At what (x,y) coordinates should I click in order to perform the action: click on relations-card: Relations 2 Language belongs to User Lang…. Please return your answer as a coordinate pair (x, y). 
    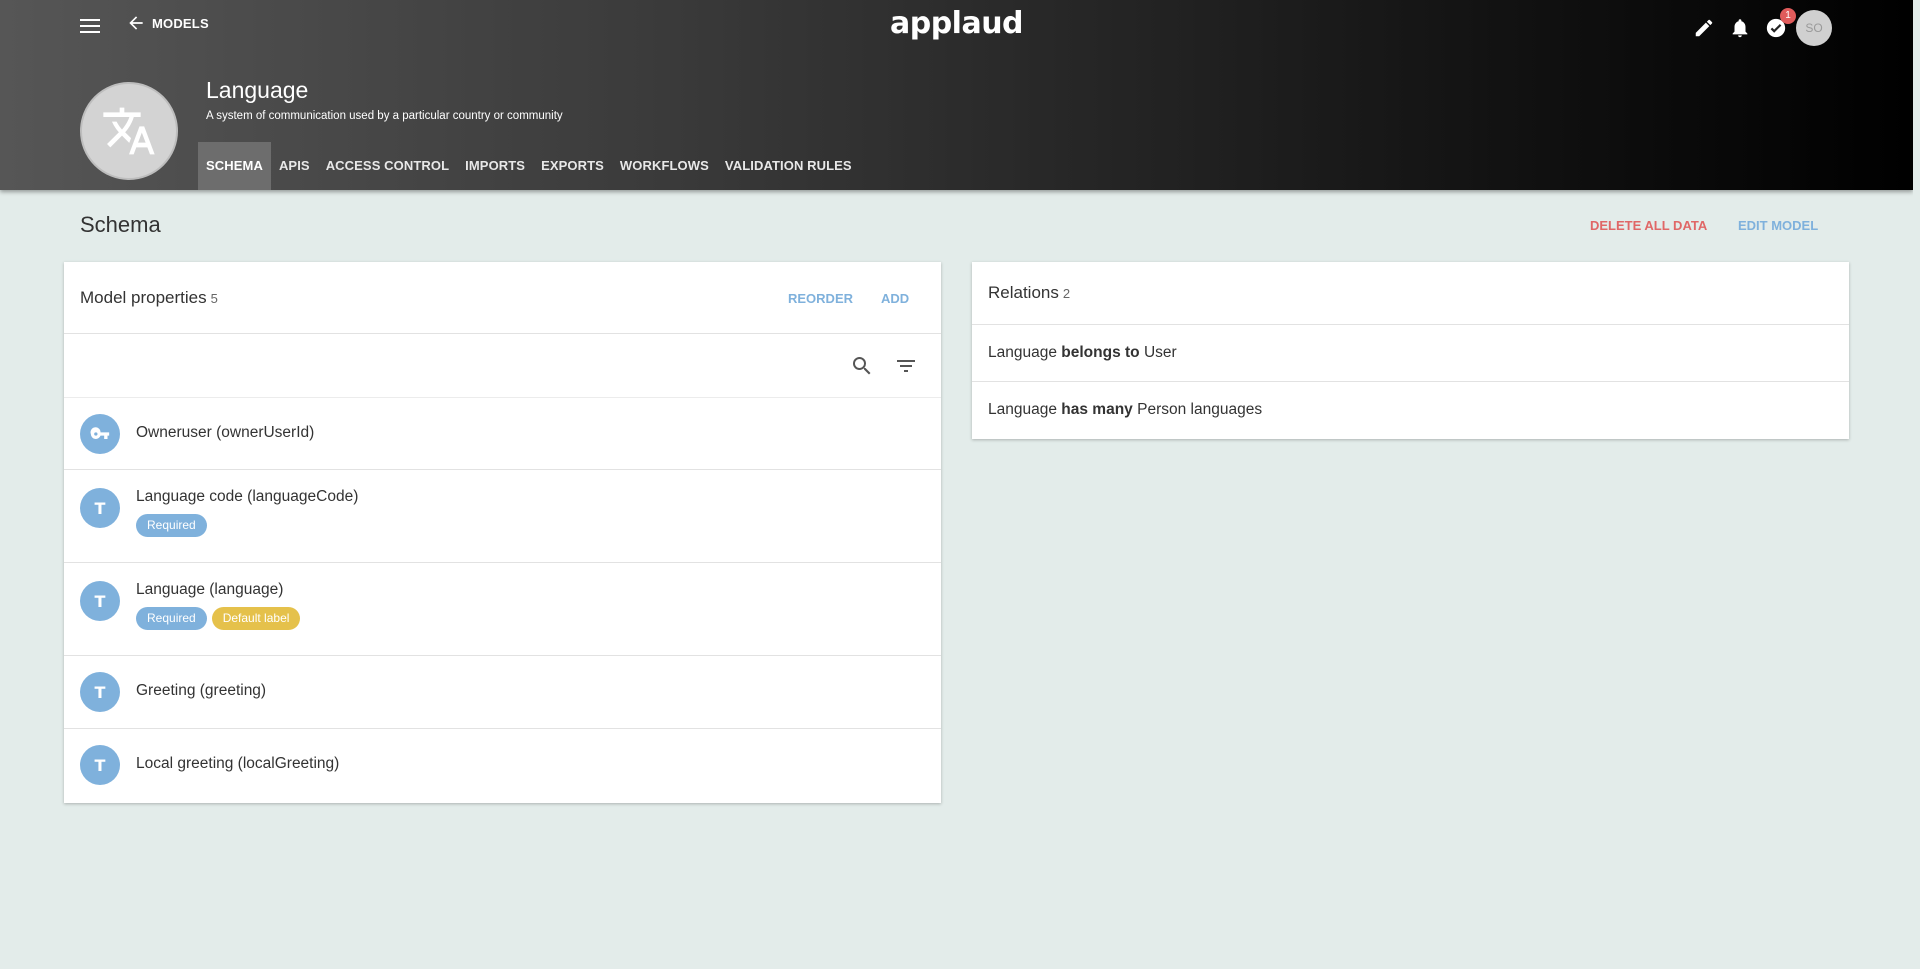
    Looking at the image, I should click on (1410, 350).